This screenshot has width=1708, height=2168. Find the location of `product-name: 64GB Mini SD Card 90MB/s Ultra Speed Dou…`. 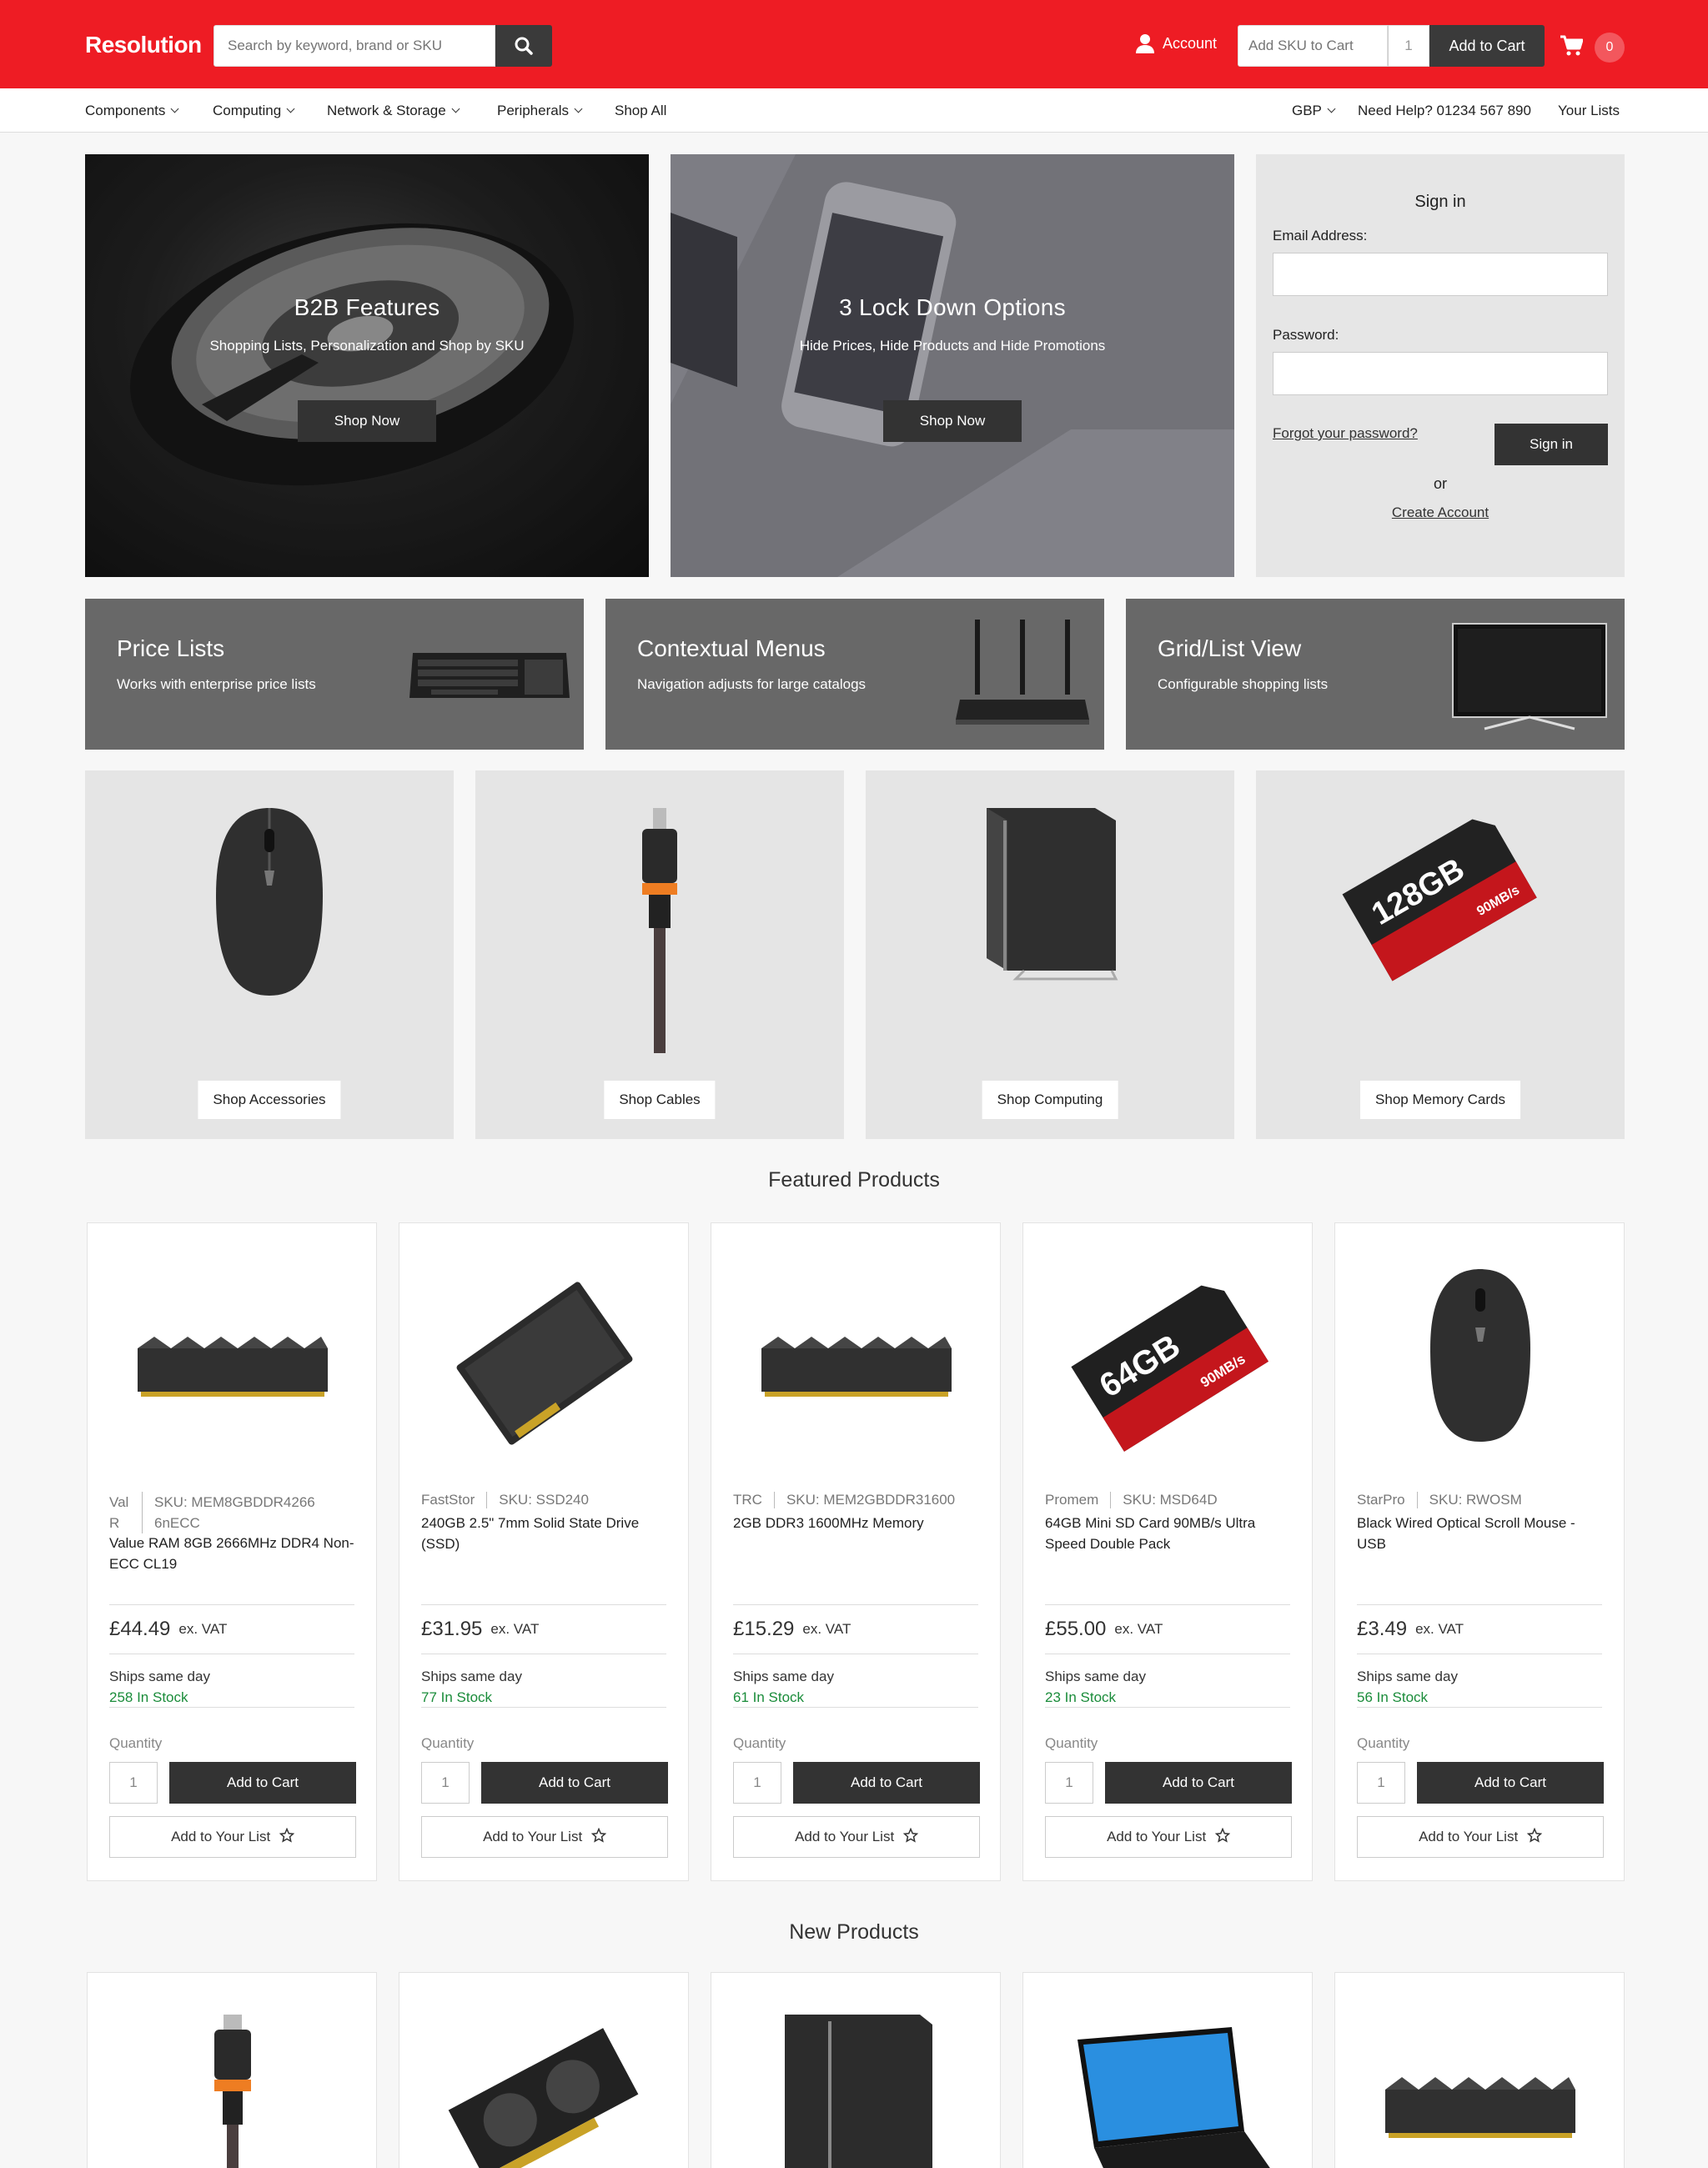

product-name: 64GB Mini SD Card 90MB/s Ultra Speed Dou… is located at coordinates (1167, 1533).